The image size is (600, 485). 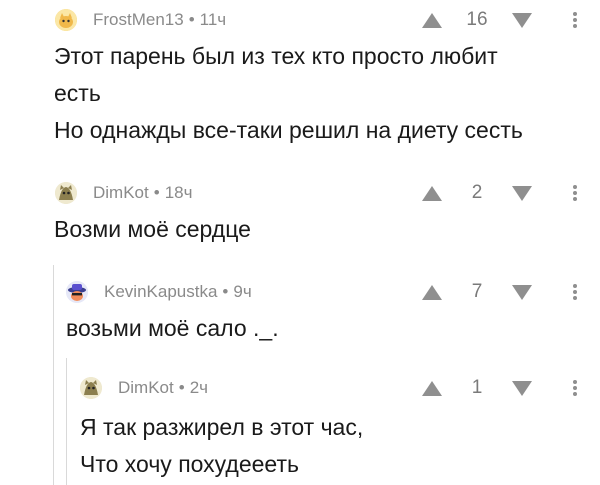 I want to click on hat-avatar-icon, so click(x=77, y=292).